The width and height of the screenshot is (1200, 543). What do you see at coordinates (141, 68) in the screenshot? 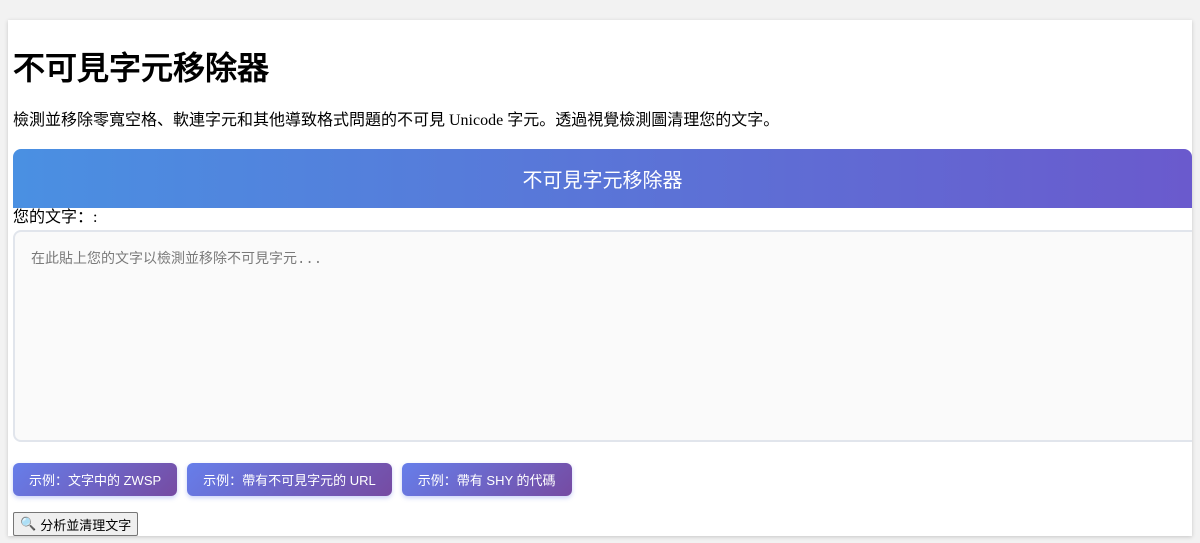
I see `page-title: 不可見字元移除器` at bounding box center [141, 68].